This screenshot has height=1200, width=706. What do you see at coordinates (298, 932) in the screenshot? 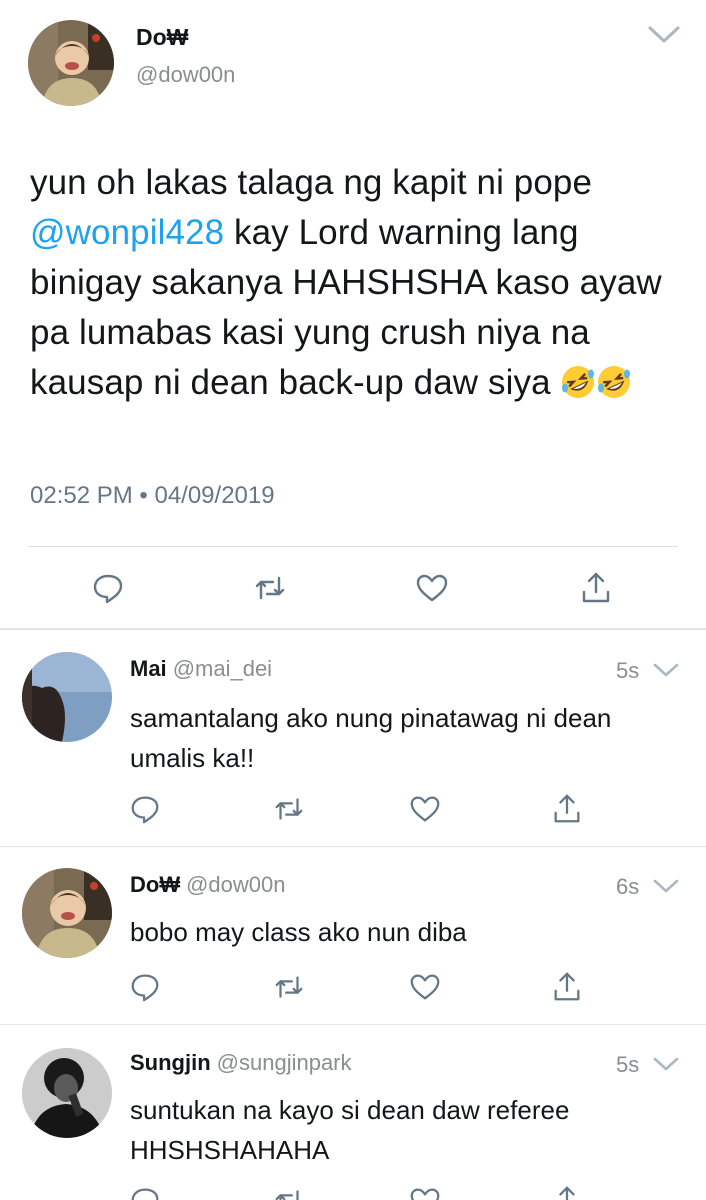
I see `reply-text: bobo may class ako nun diba` at bounding box center [298, 932].